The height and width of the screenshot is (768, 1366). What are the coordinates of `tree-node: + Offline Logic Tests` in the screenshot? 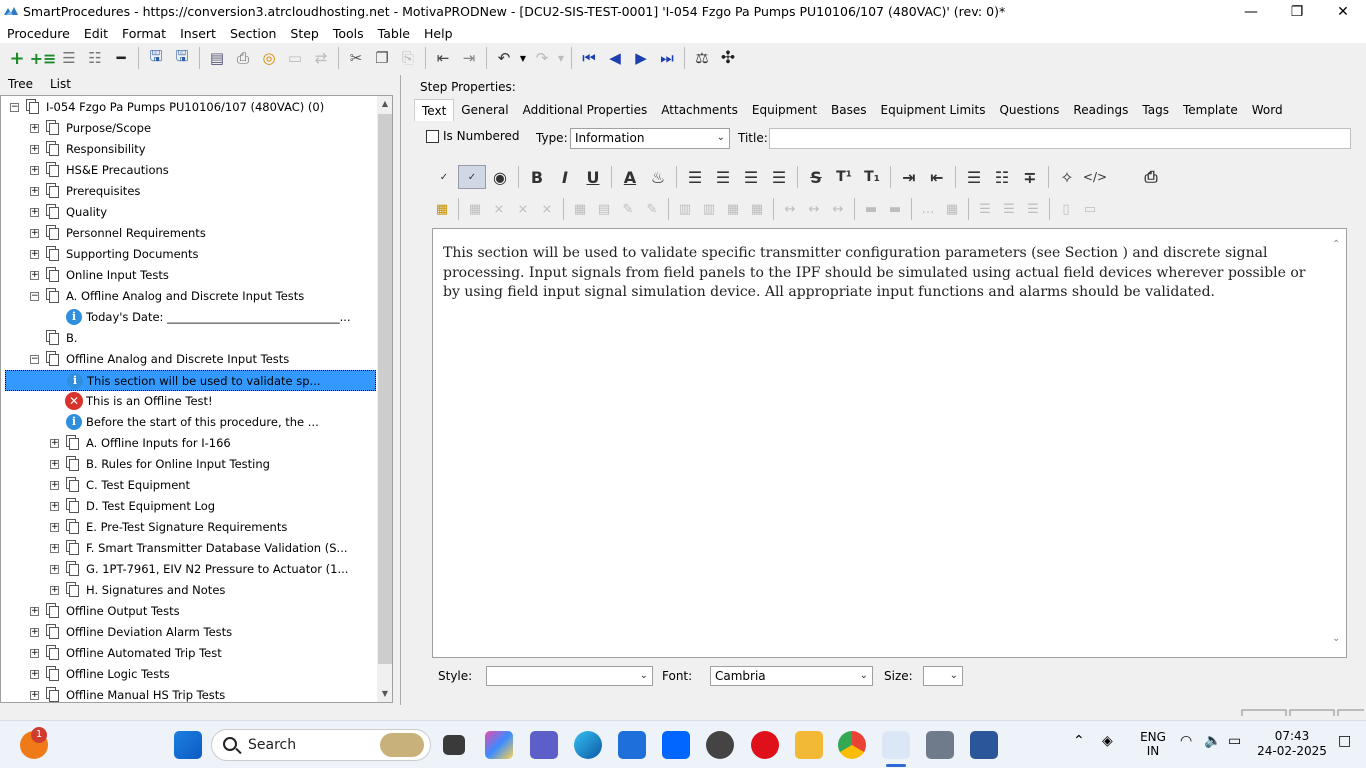 It's located at (189, 674).